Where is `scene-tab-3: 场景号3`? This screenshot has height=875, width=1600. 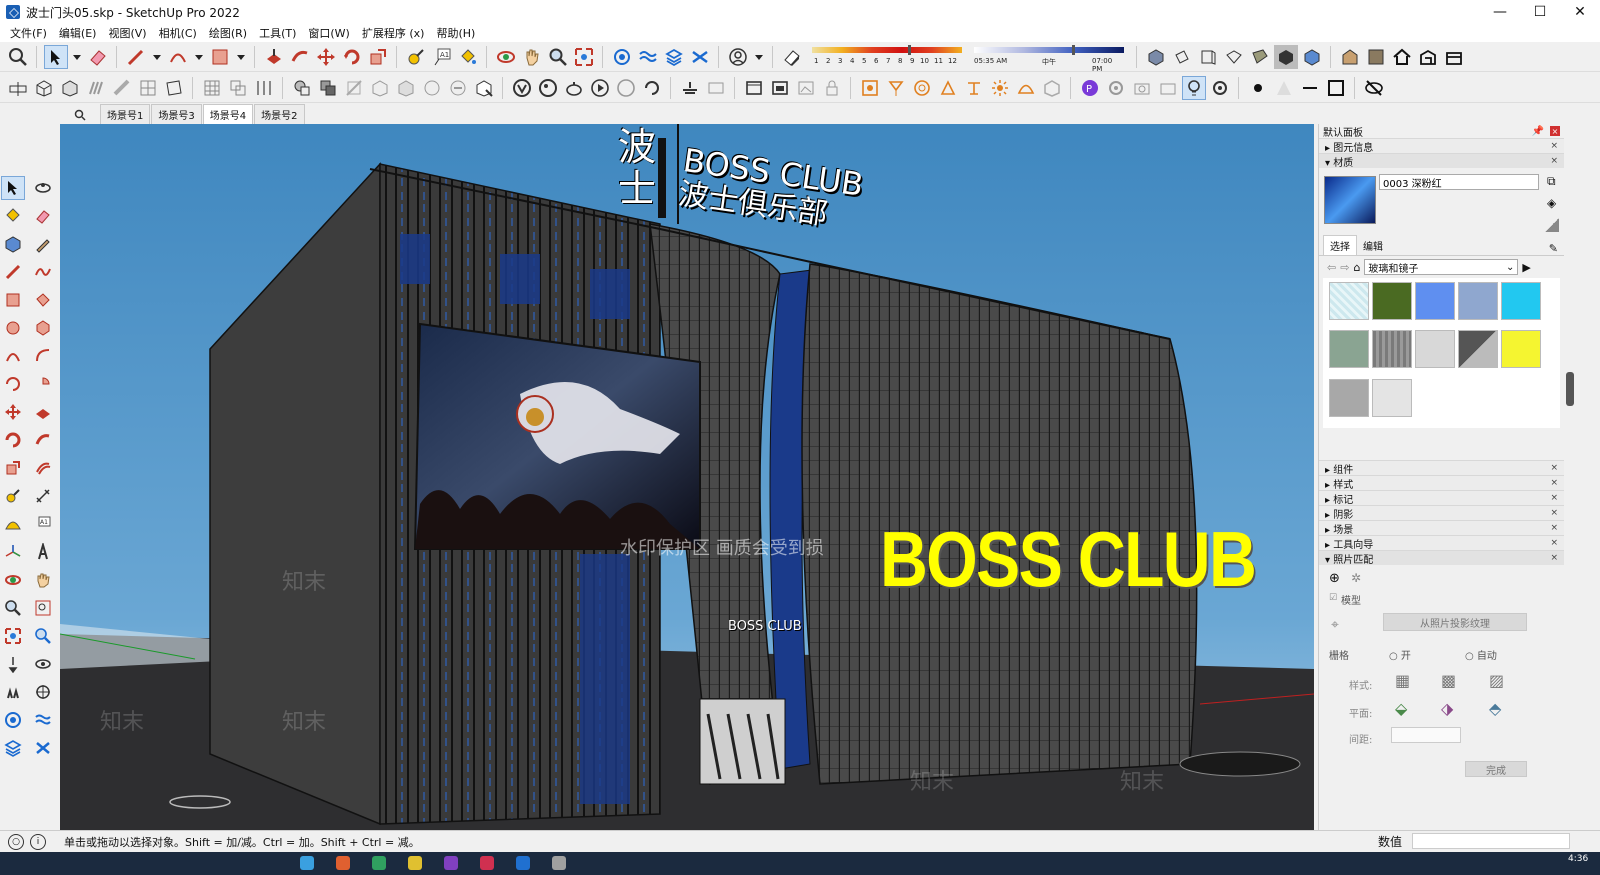
scene-tab-3: 场景号3 is located at coordinates (176, 114).